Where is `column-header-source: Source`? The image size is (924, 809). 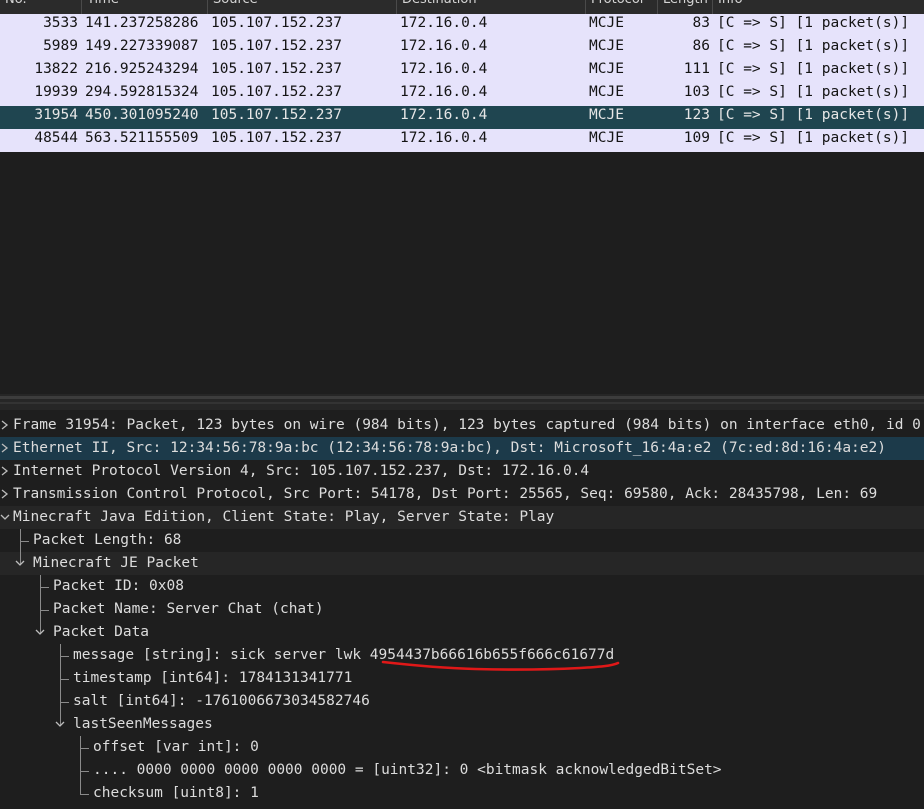 column-header-source: Source is located at coordinates (302, 7).